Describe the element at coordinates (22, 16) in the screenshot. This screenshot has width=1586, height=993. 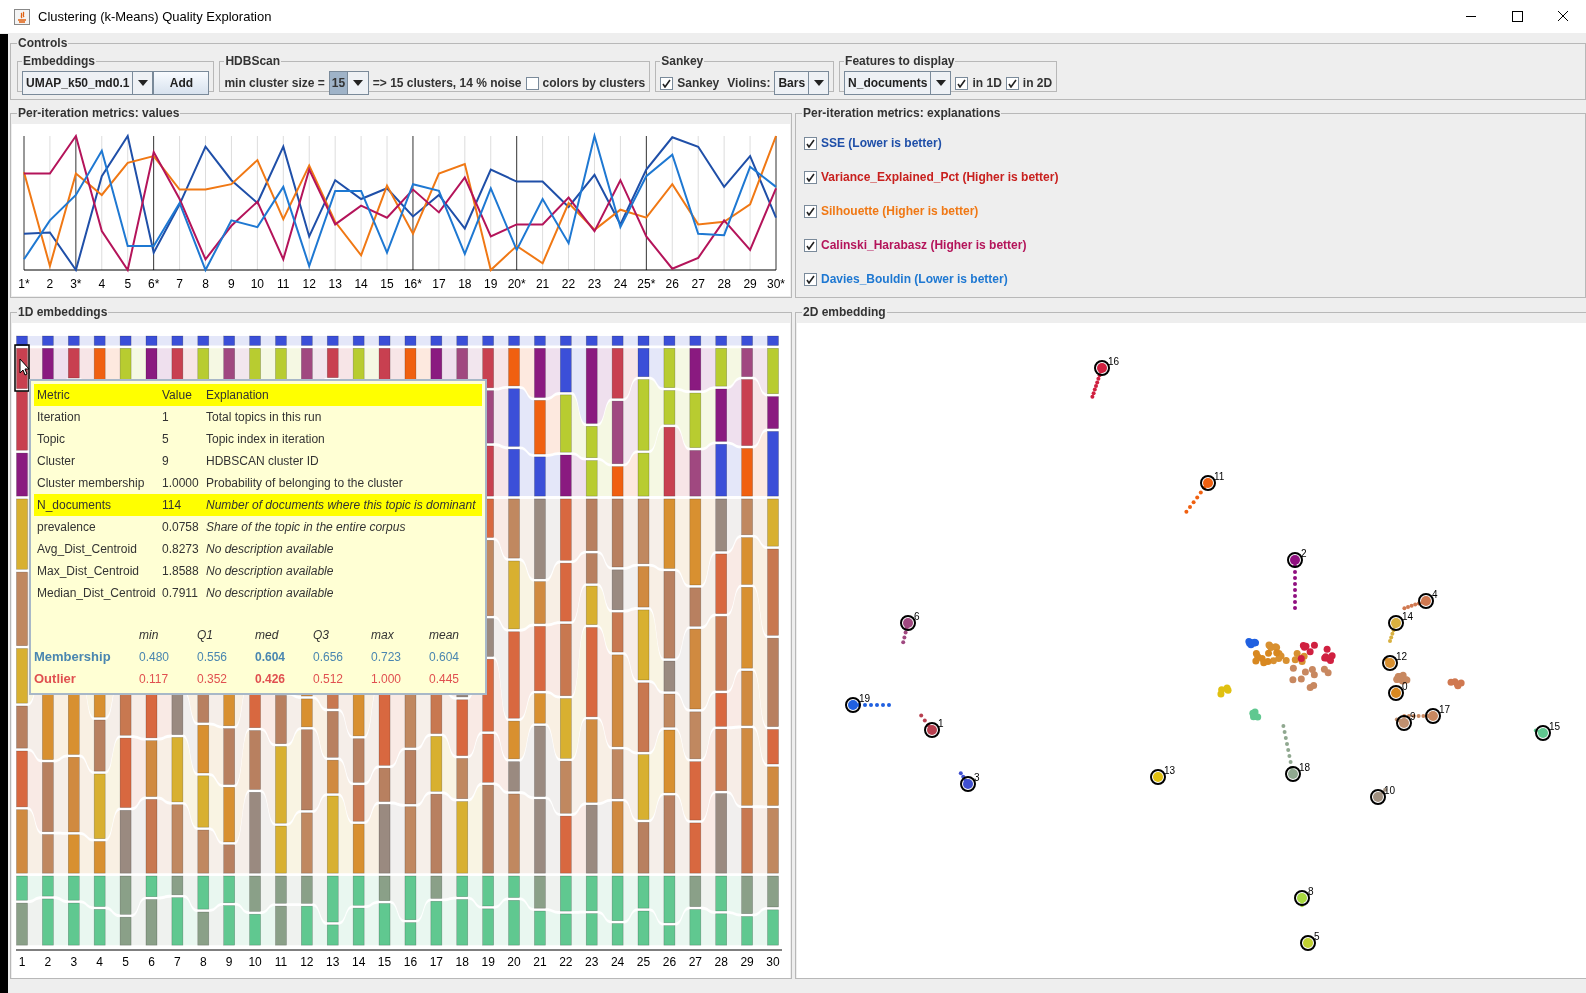
I see `app-icon` at that location.